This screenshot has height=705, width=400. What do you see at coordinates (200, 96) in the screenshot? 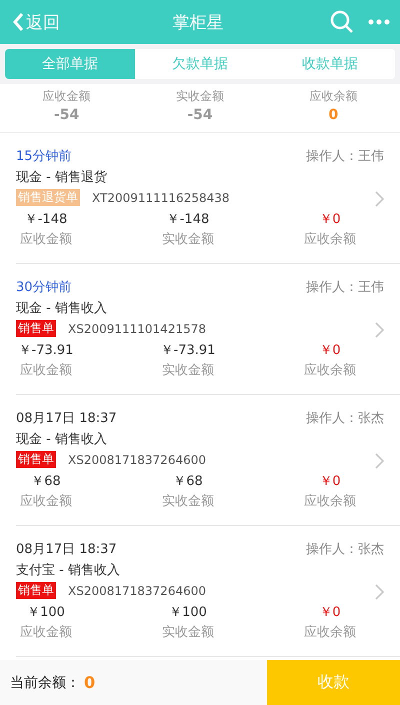
I see `summary-label: 实收金额` at bounding box center [200, 96].